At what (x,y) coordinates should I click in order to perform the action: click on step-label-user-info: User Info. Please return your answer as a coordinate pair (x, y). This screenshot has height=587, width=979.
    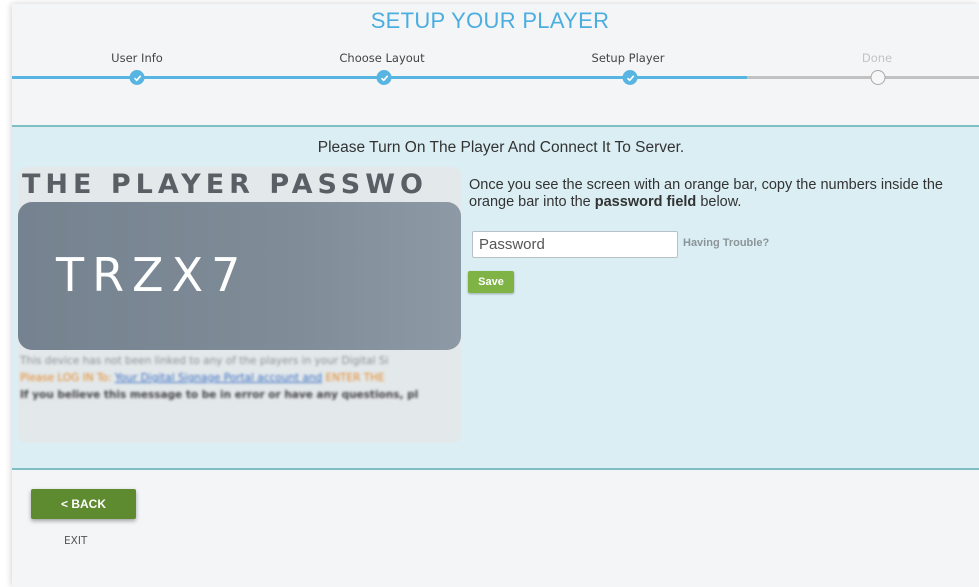
    Looking at the image, I should click on (137, 58).